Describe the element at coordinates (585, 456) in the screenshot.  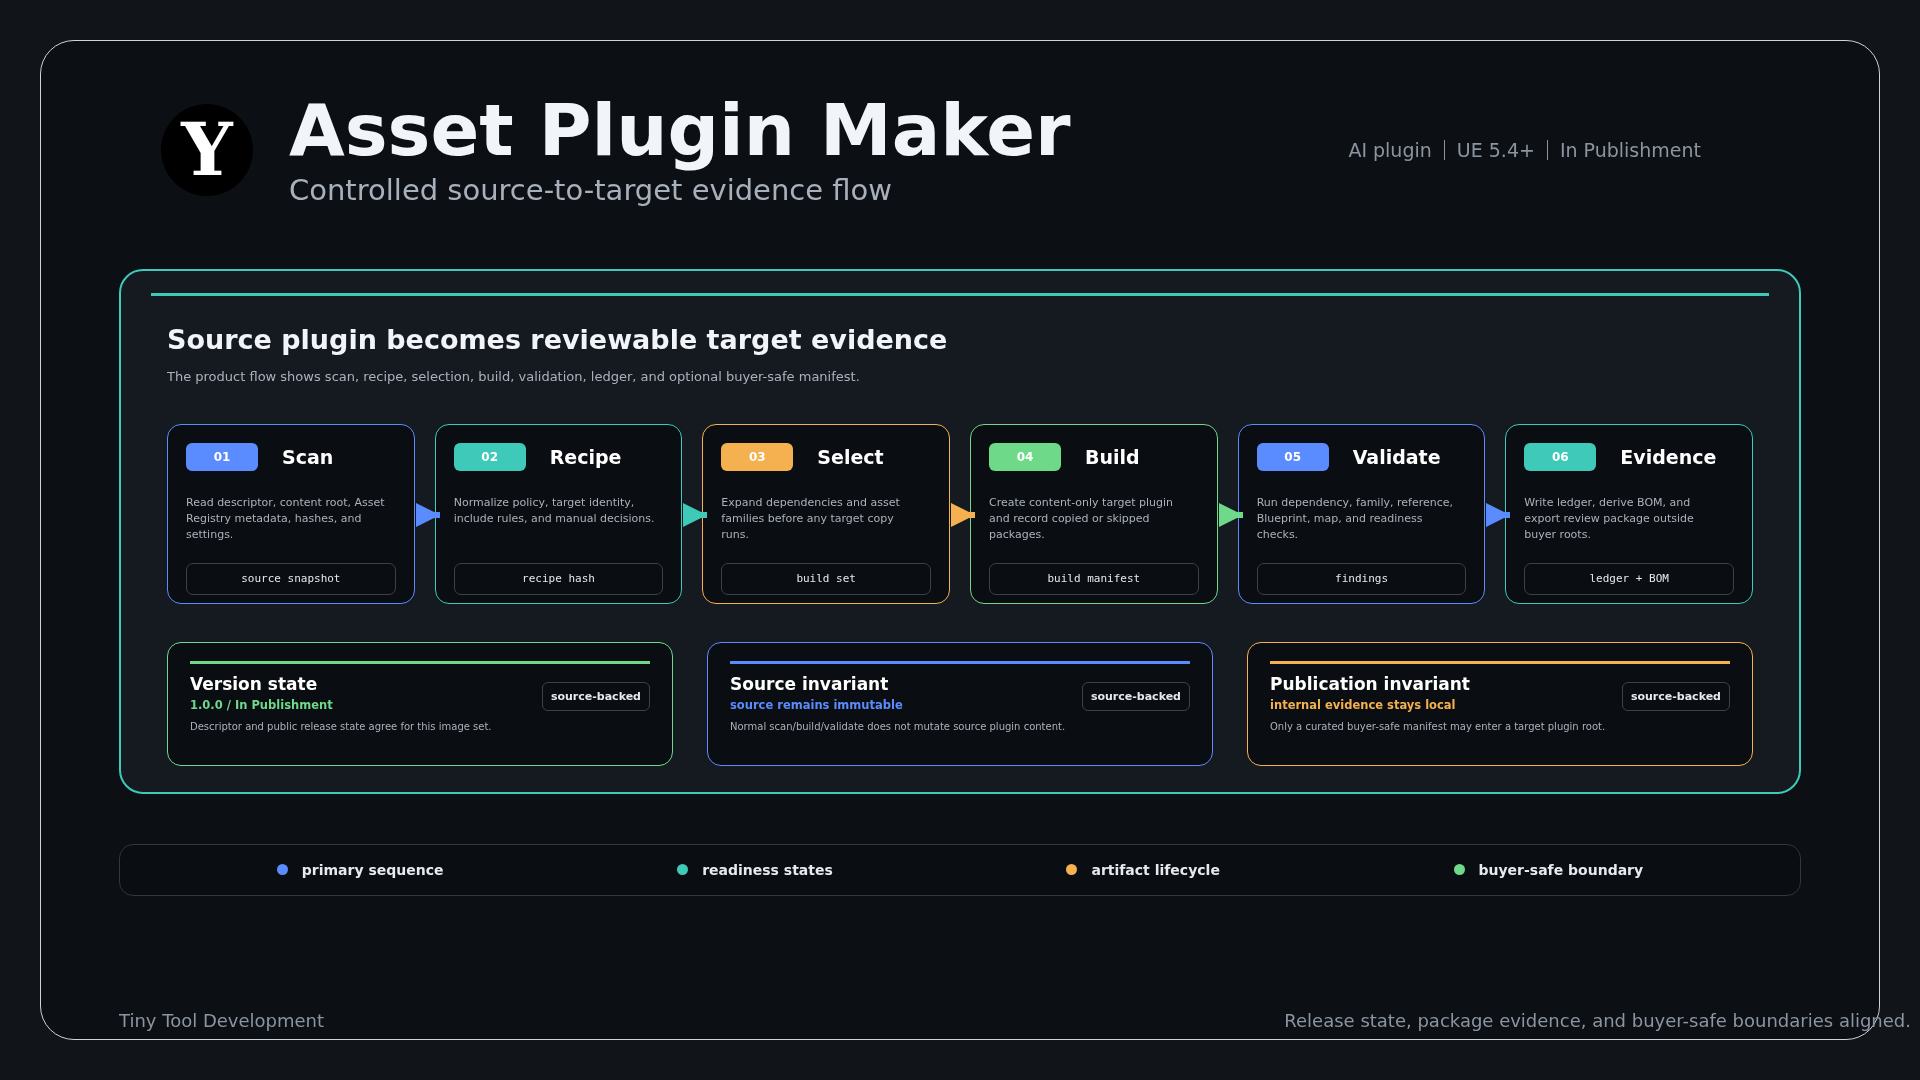
I see `step-title: Recipe` at that location.